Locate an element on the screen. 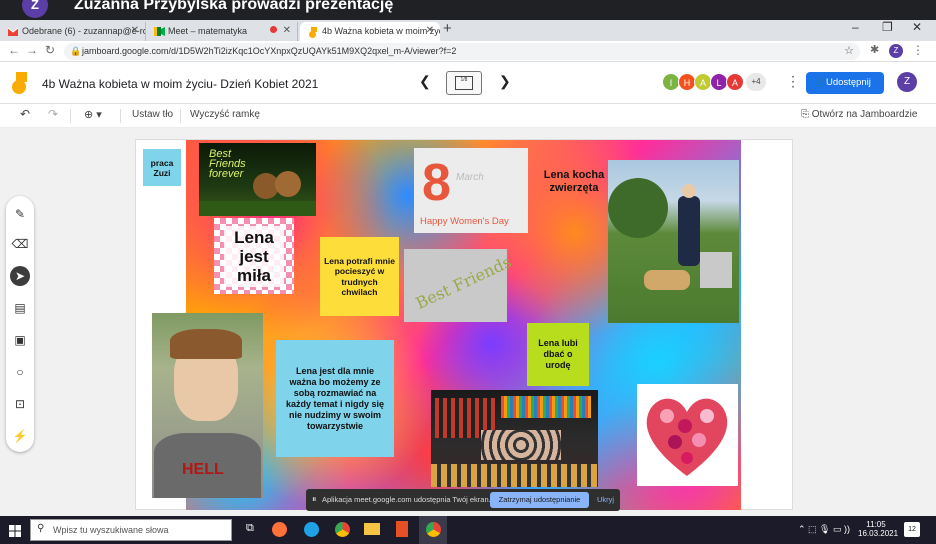 Image resolution: width=936 pixels, height=544 pixels. zoom-icon: ⊕ ▾ is located at coordinates (93, 114).